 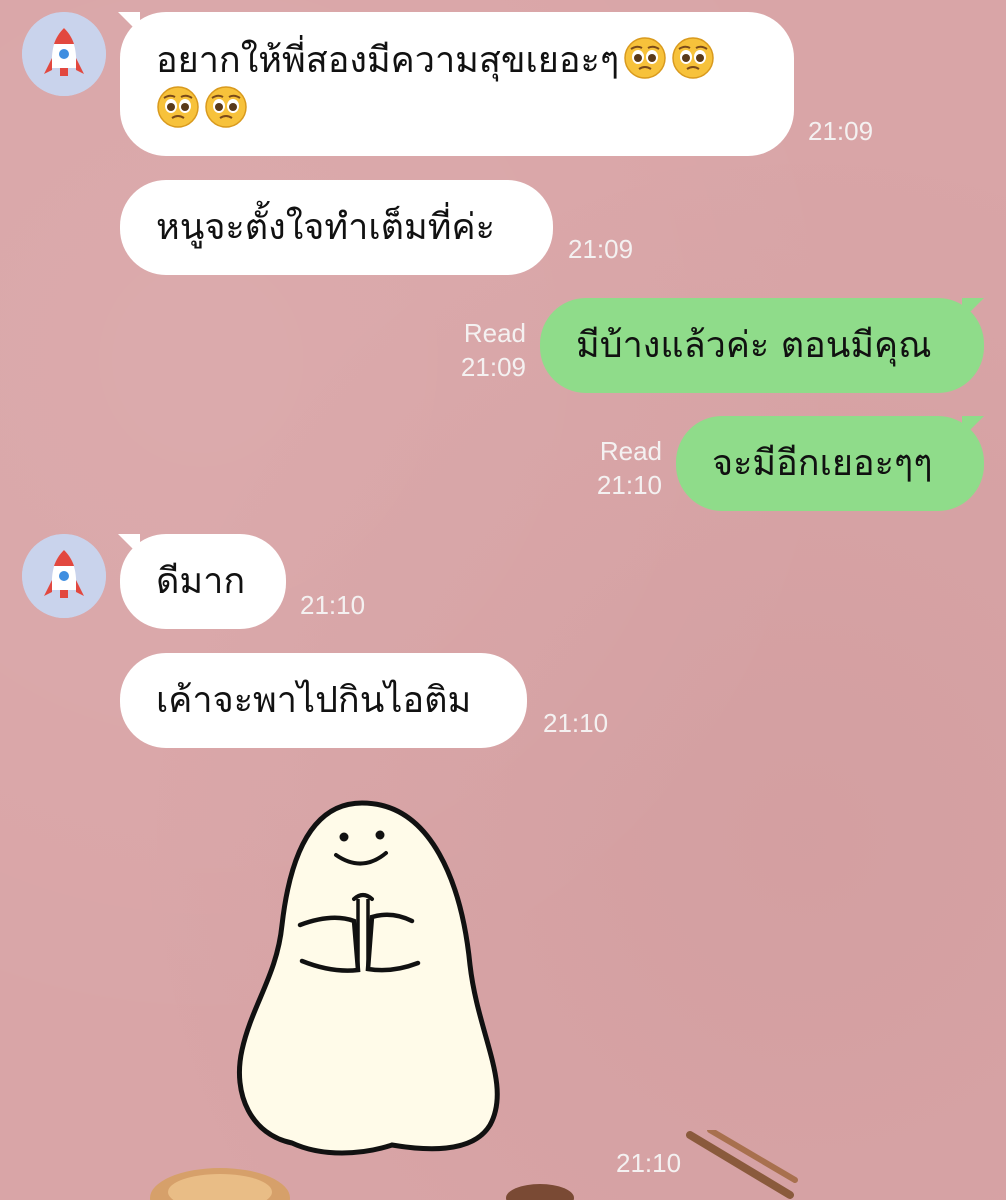 I want to click on message-text: หนูจะตั้งใจทำเต็มที่ค่ะ, so click(x=325, y=227).